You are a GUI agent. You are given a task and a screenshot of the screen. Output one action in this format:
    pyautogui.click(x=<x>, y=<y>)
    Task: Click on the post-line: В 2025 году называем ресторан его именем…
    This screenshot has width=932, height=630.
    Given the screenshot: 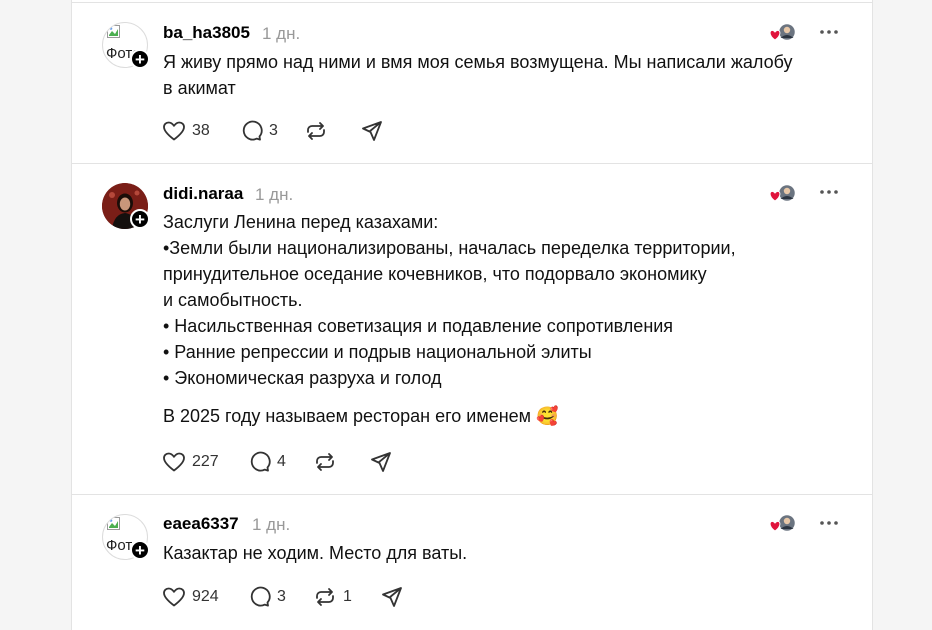 What is the action you would take?
    pyautogui.click(x=361, y=416)
    